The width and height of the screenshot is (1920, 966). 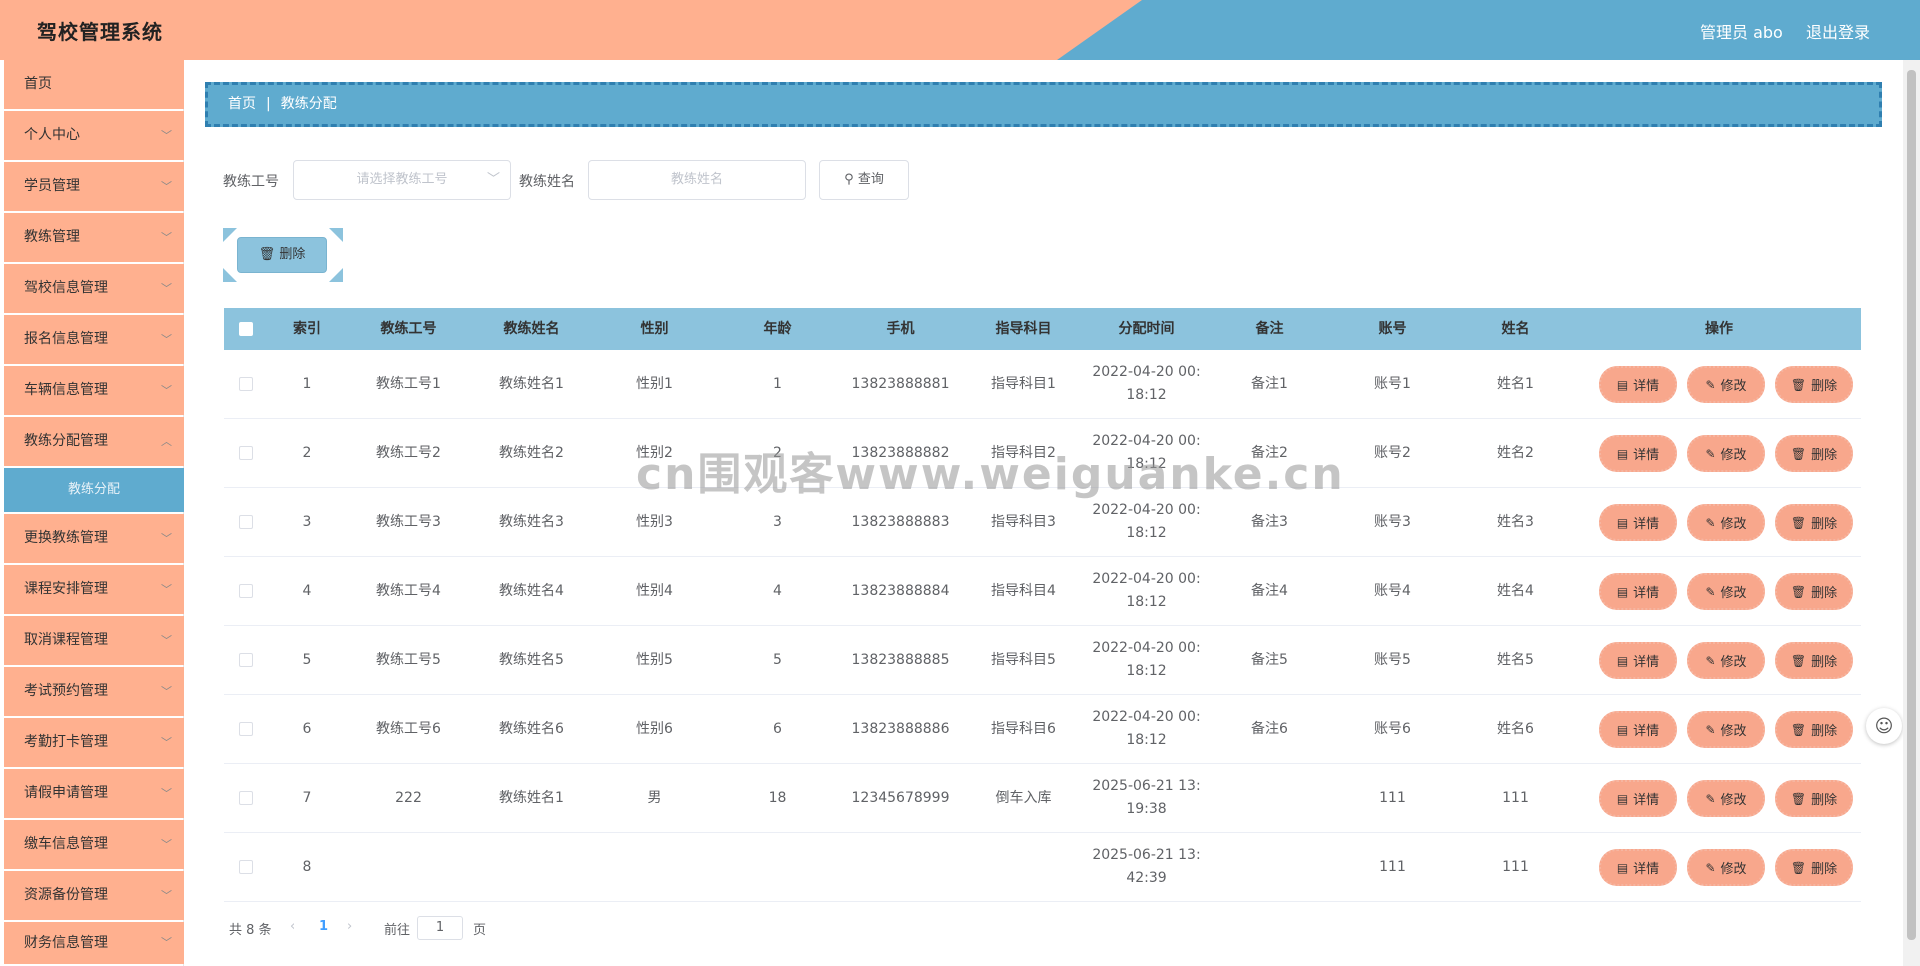 What do you see at coordinates (94, 390) in the screenshot?
I see `sidebar-item-vehicles: 车辆信息管理 ﹀` at bounding box center [94, 390].